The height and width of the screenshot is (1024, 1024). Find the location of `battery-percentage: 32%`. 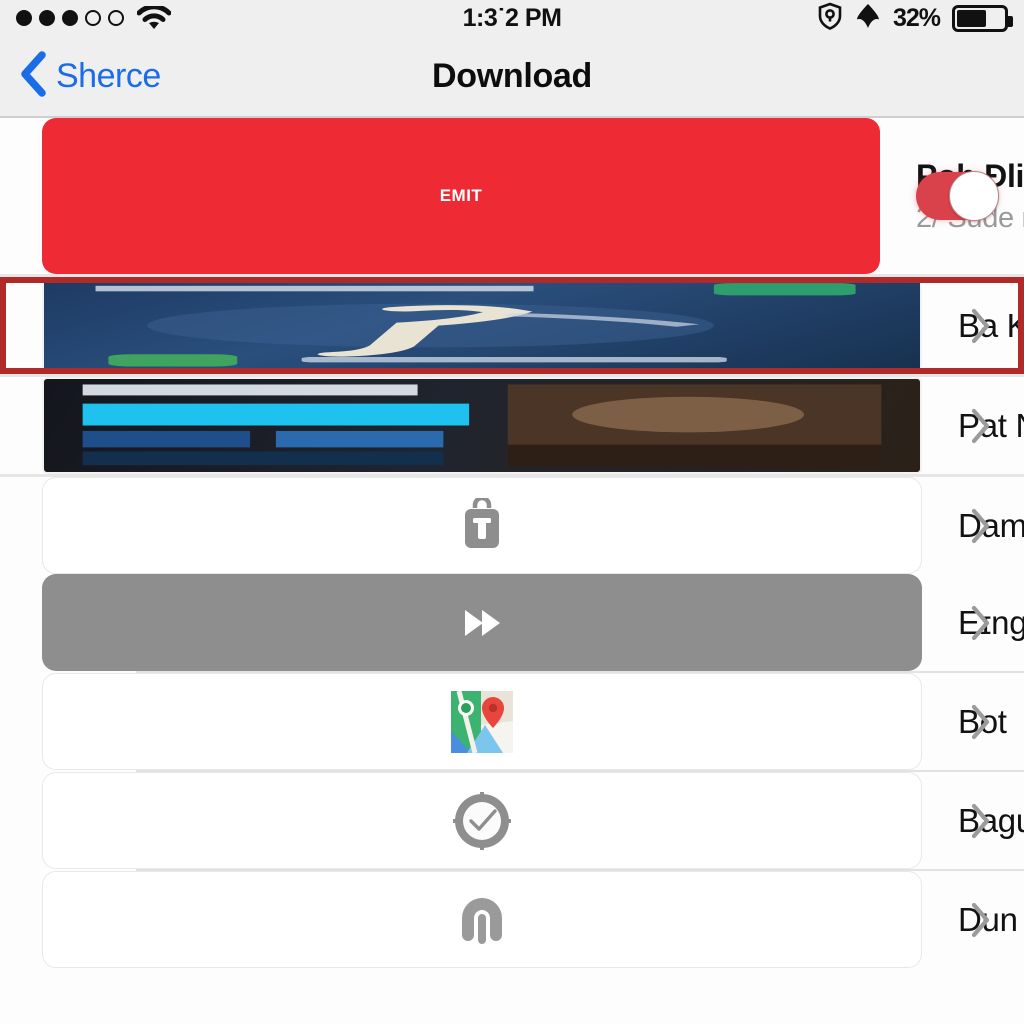

battery-percentage: 32% is located at coordinates (916, 17).